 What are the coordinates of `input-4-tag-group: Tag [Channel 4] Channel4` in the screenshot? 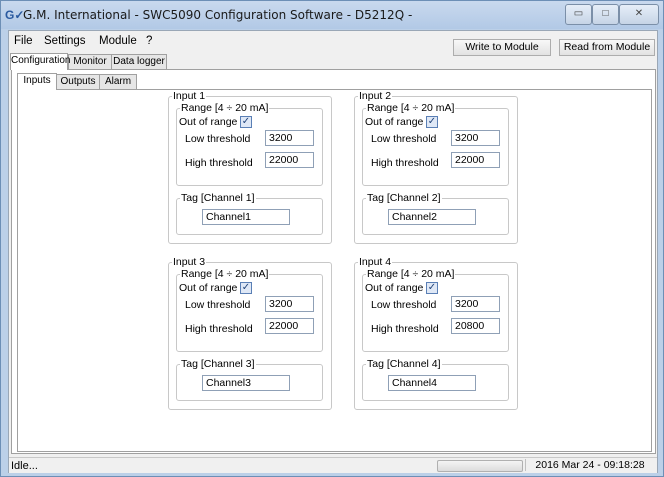 It's located at (435, 379).